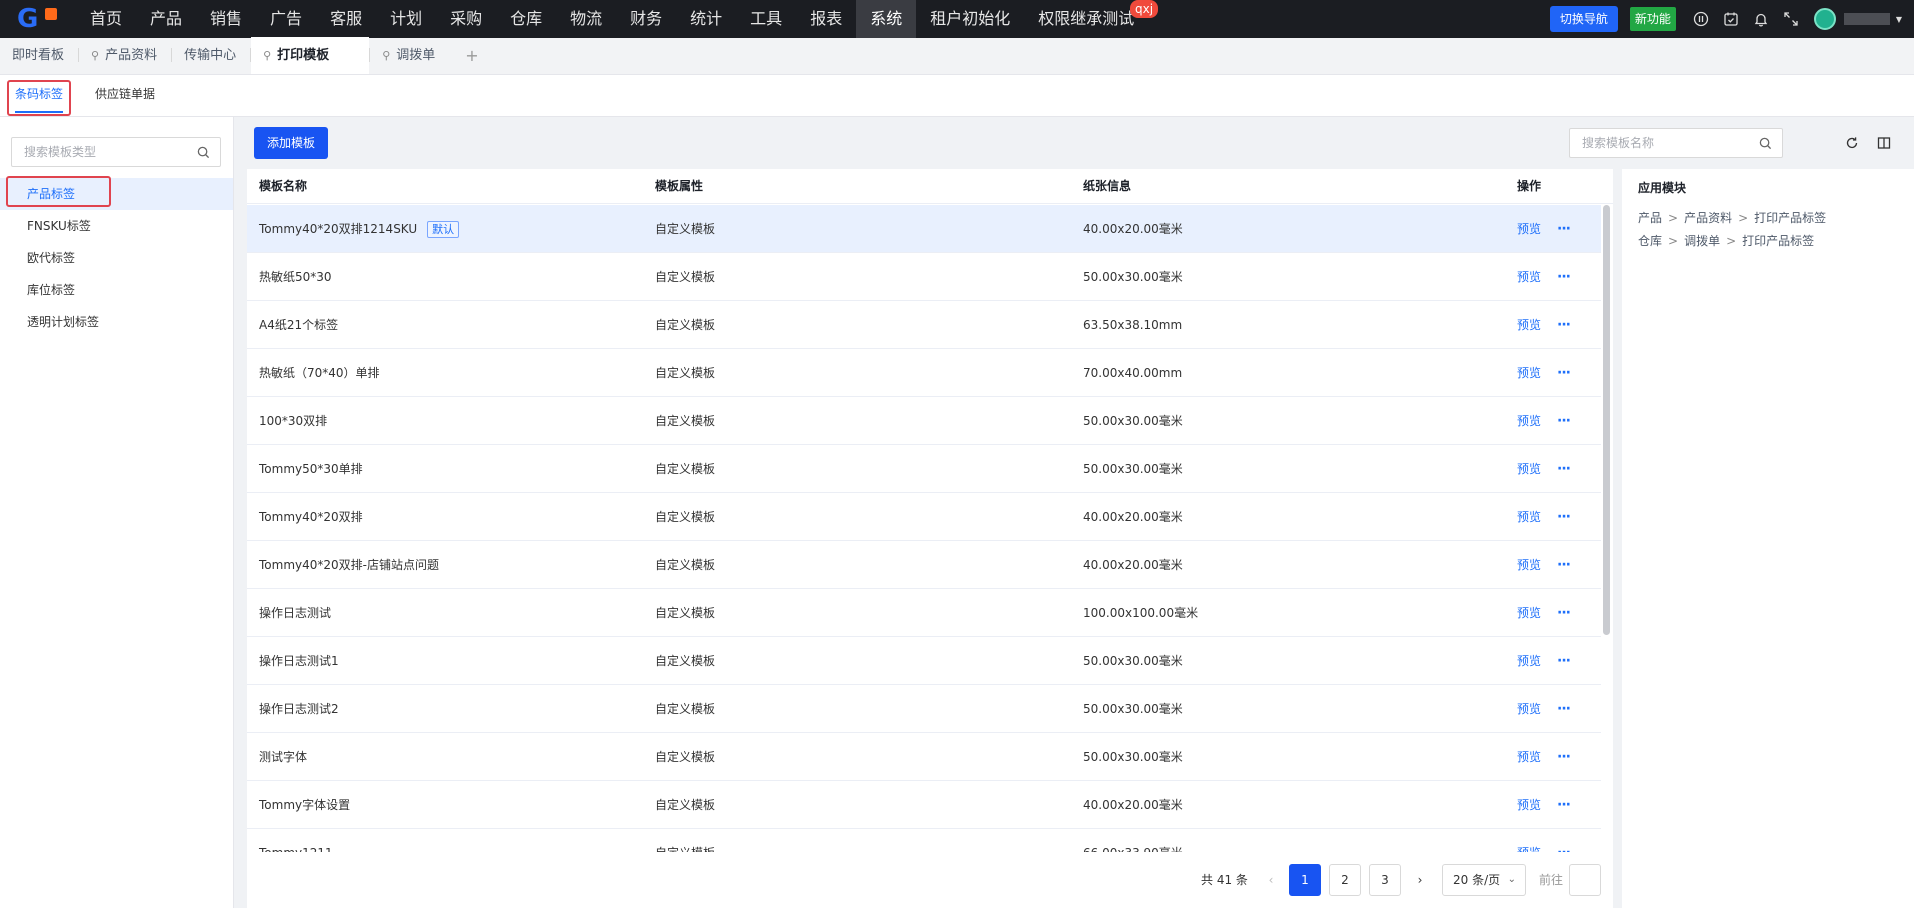 The image size is (1914, 908). Describe the element at coordinates (1345, 880) in the screenshot. I see `page-2: 2` at that location.